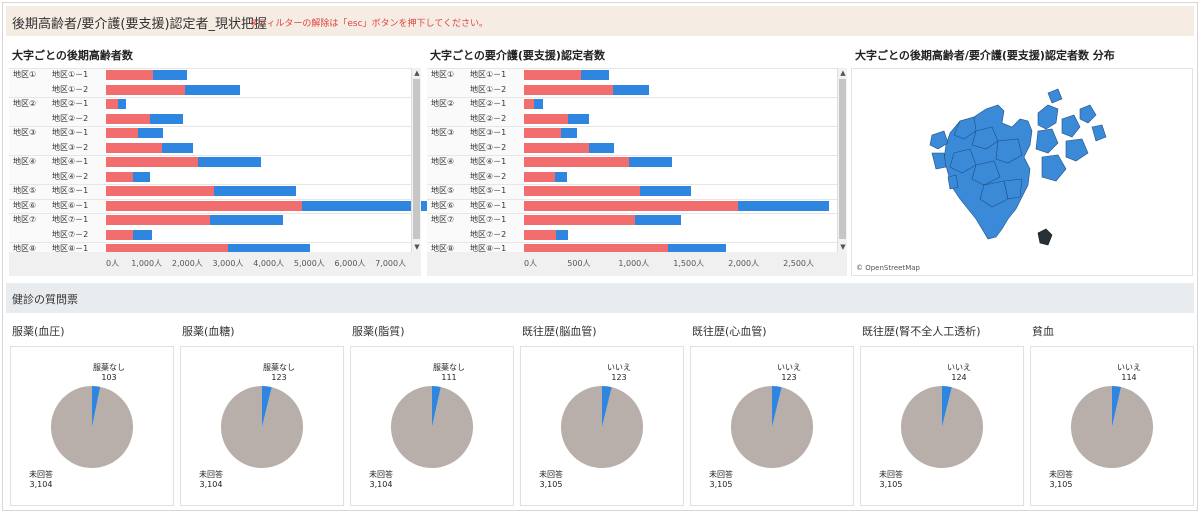  I want to click on map-regions, so click(1023, 173).